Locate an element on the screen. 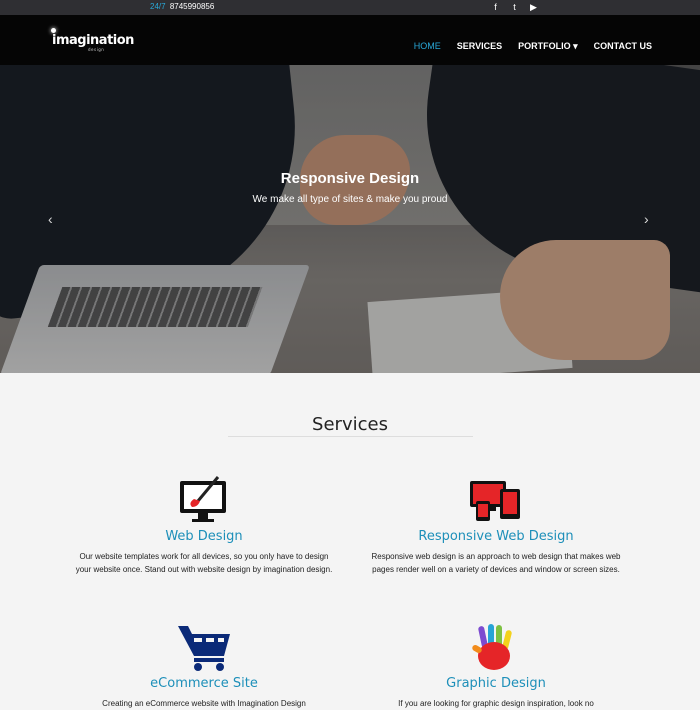 This screenshot has height=710, width=700. card-title: Responsive Web Design is located at coordinates (496, 536).